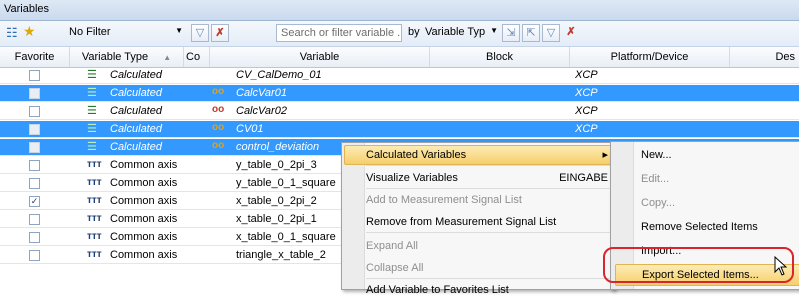 The image size is (799, 301). Describe the element at coordinates (764, 57) in the screenshot. I see `col-description: Des` at that location.